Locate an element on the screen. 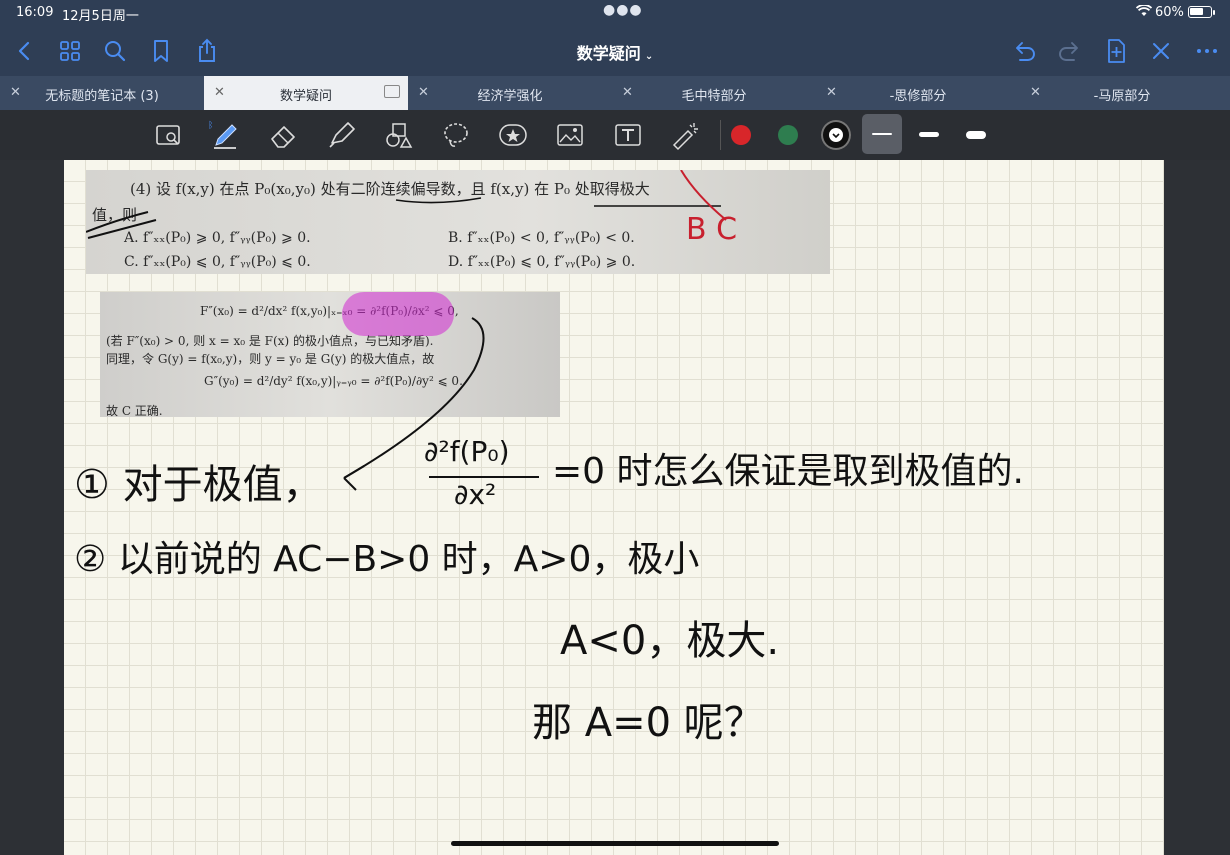  document-title: 数学疑问 ⌄ is located at coordinates (615, 52).